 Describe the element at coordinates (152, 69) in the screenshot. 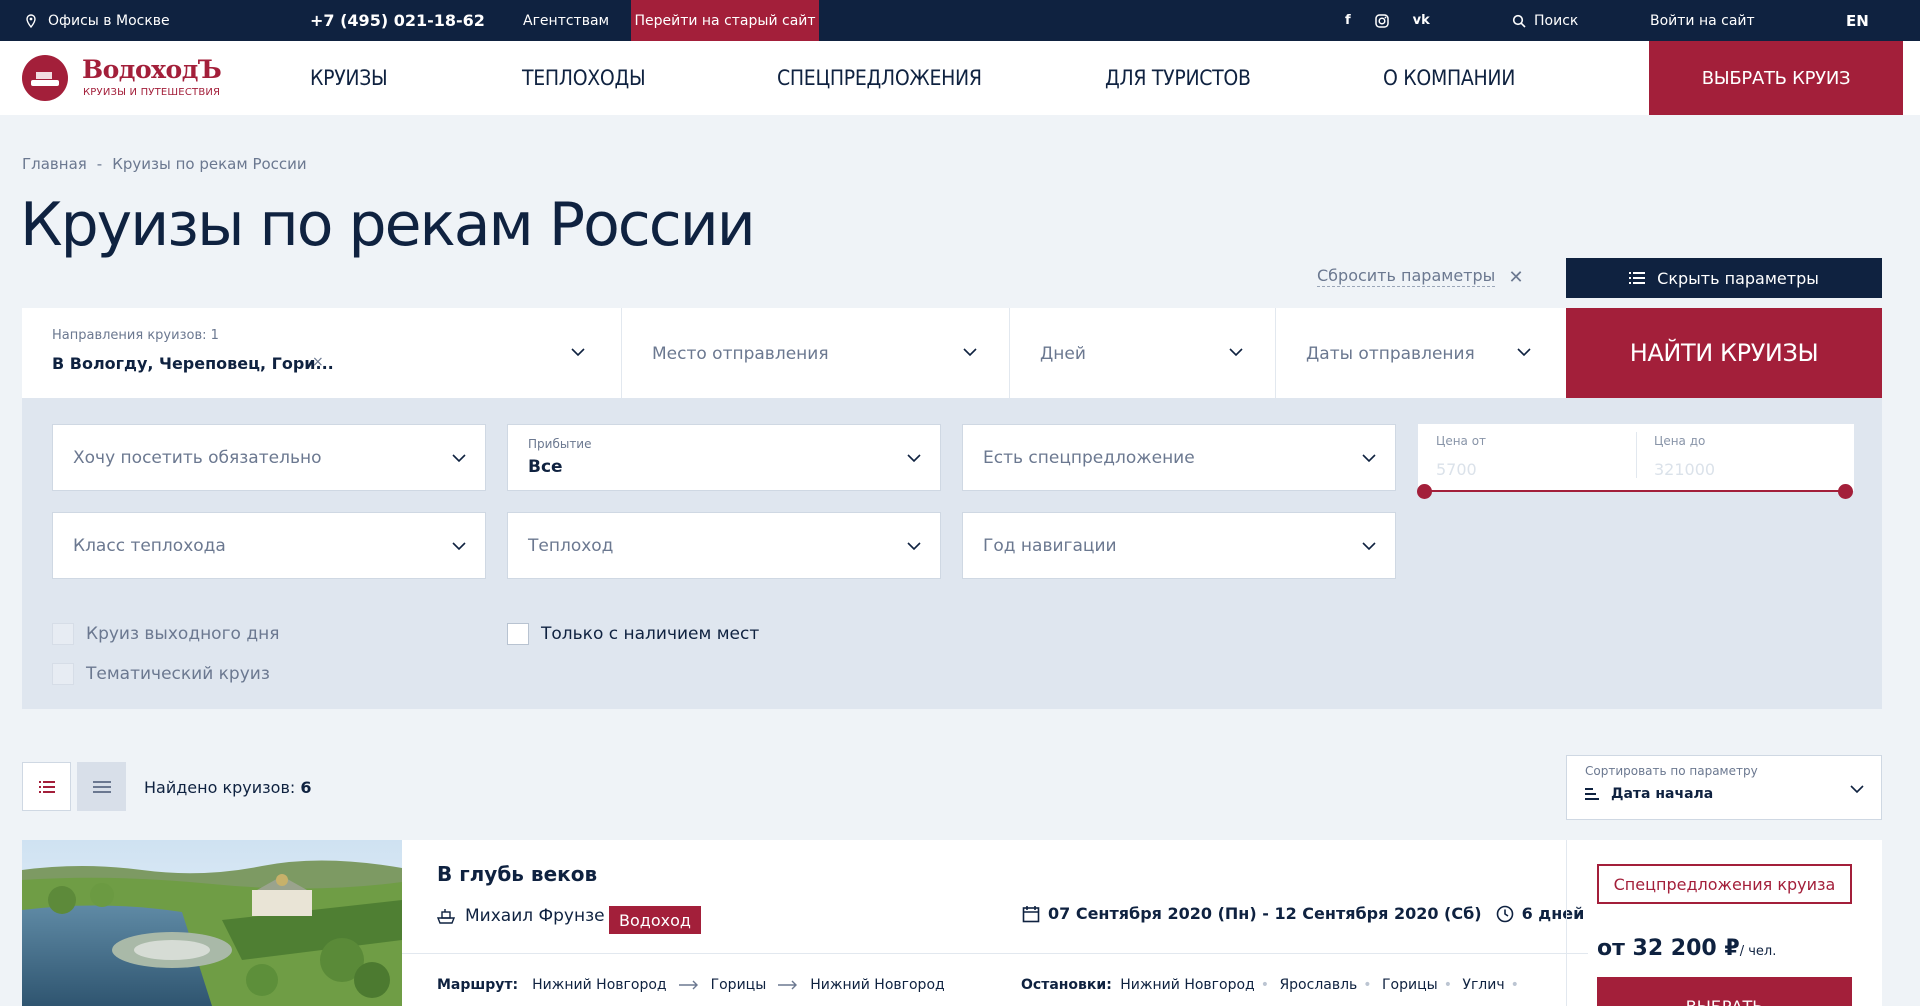

I see `logo-name: ВодоходЪ` at that location.